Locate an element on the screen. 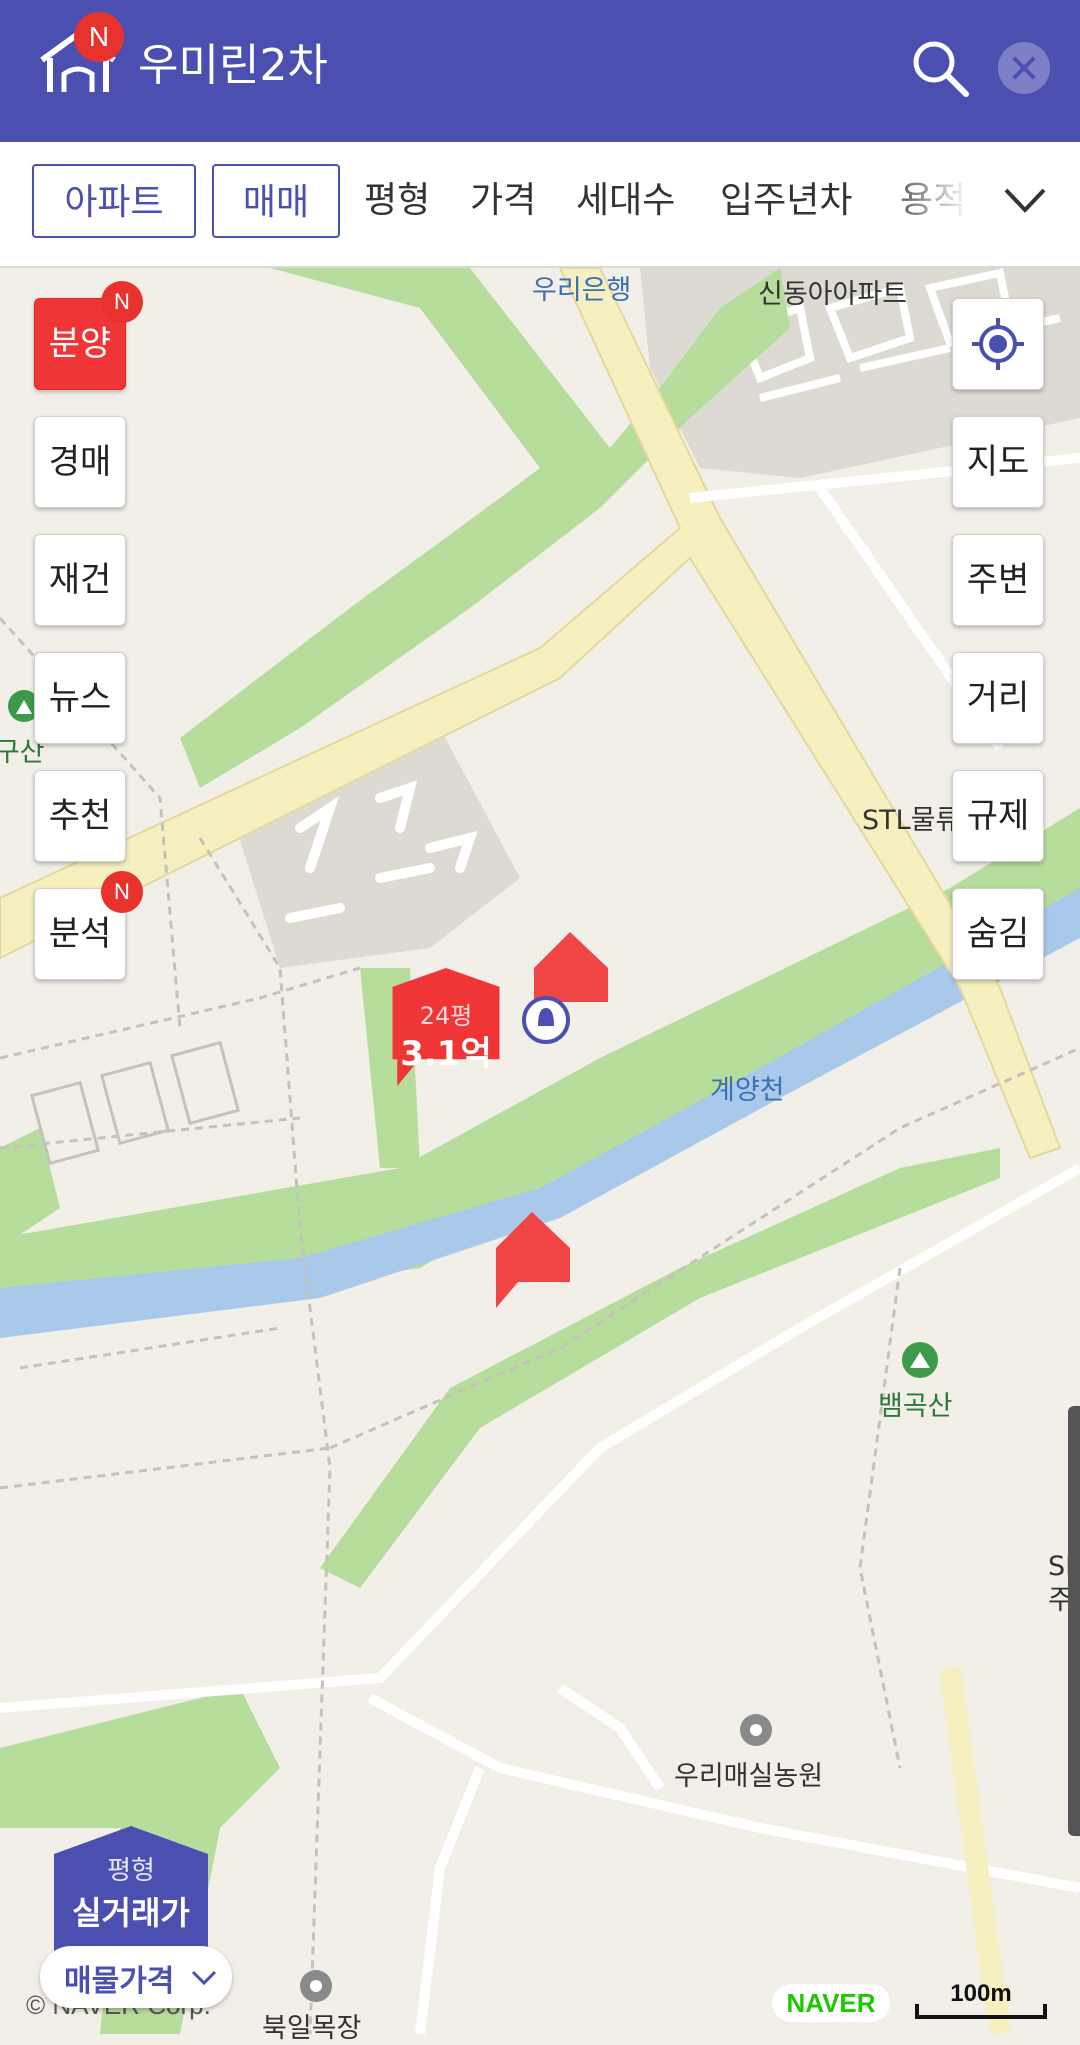 The height and width of the screenshot is (2045, 1080). right-button-regulation: 규제 is located at coordinates (998, 816).